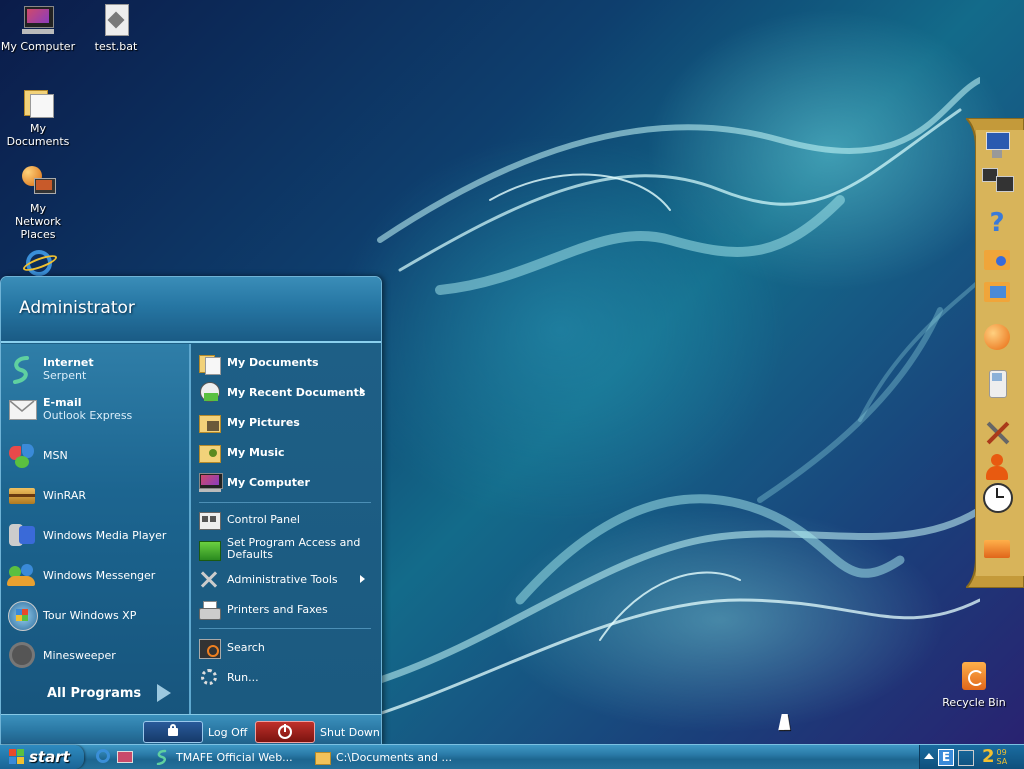 The height and width of the screenshot is (769, 1024). What do you see at coordinates (173, 732) in the screenshot?
I see `lock-icon` at bounding box center [173, 732].